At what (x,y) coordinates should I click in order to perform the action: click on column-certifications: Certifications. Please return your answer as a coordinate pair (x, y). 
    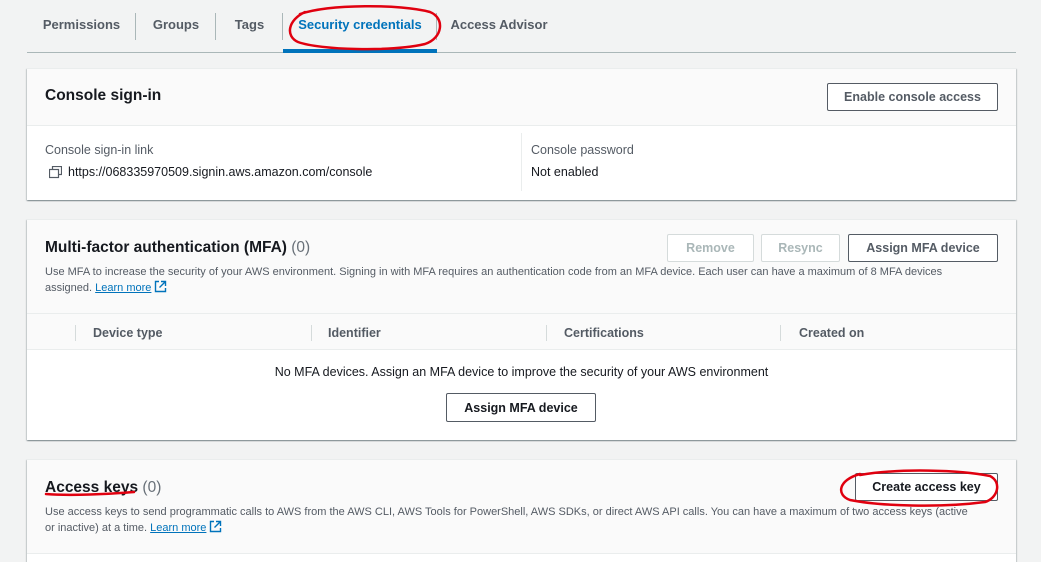
    Looking at the image, I should click on (604, 332).